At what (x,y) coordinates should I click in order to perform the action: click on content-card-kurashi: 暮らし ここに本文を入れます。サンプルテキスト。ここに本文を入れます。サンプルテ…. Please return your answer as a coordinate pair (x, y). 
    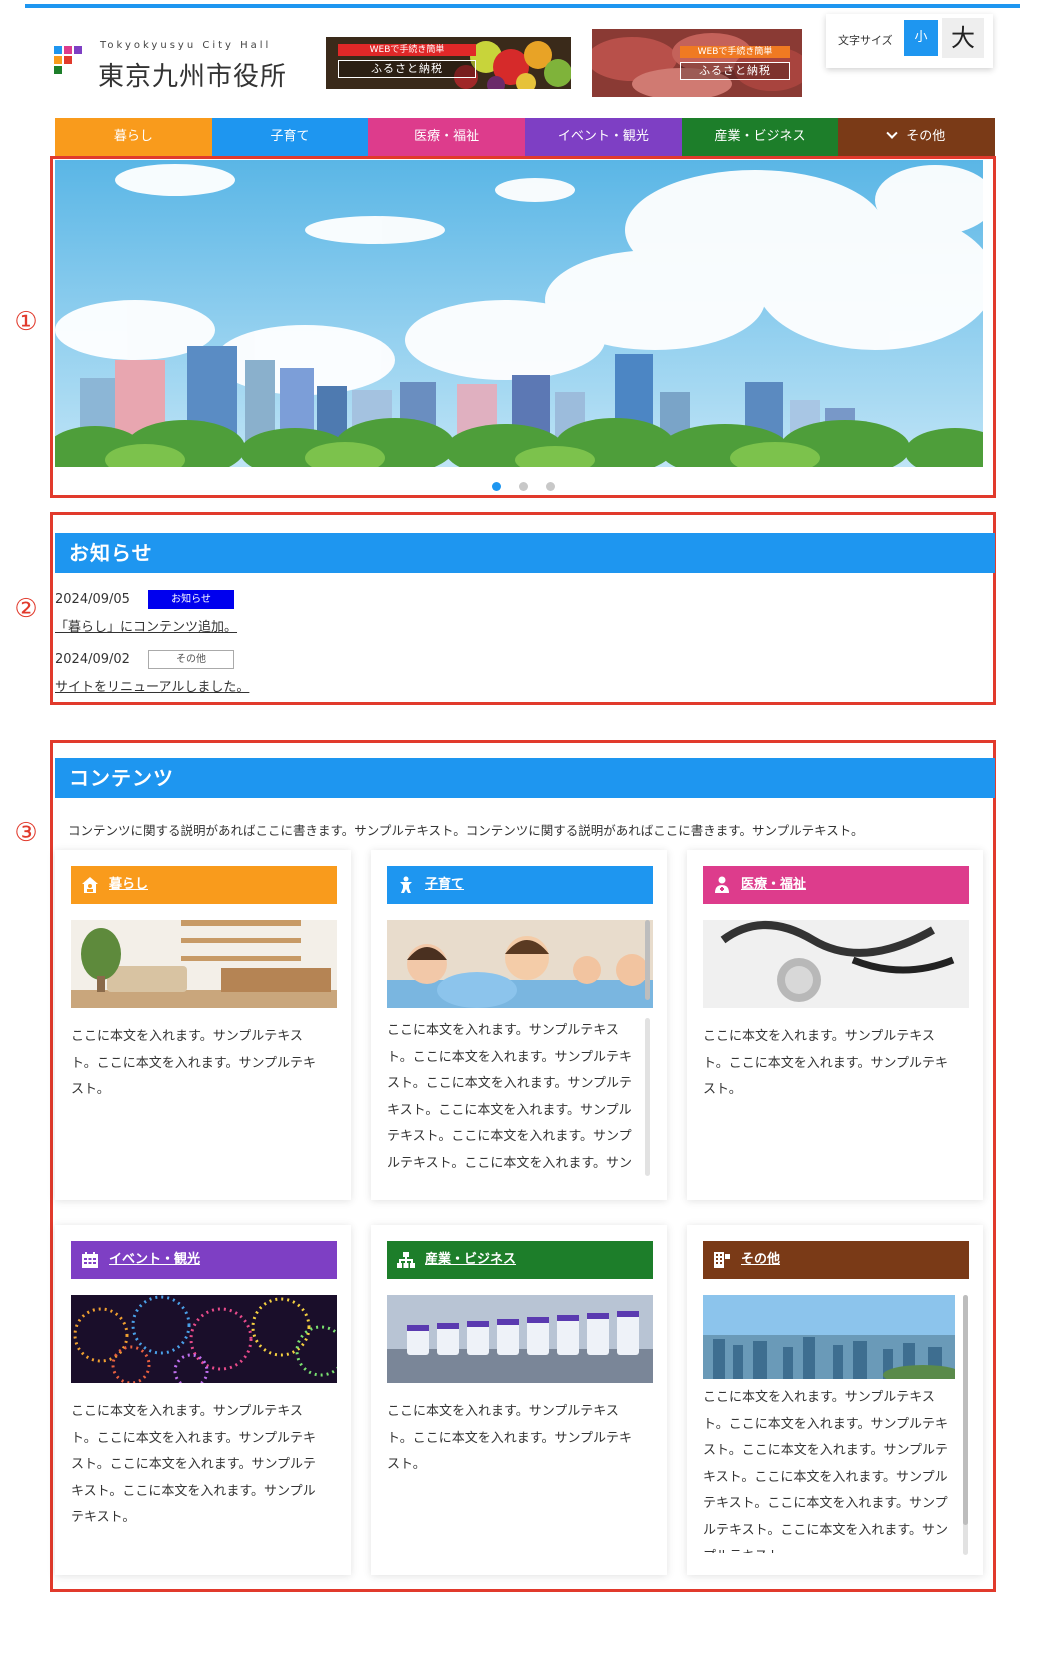
    Looking at the image, I should click on (203, 1025).